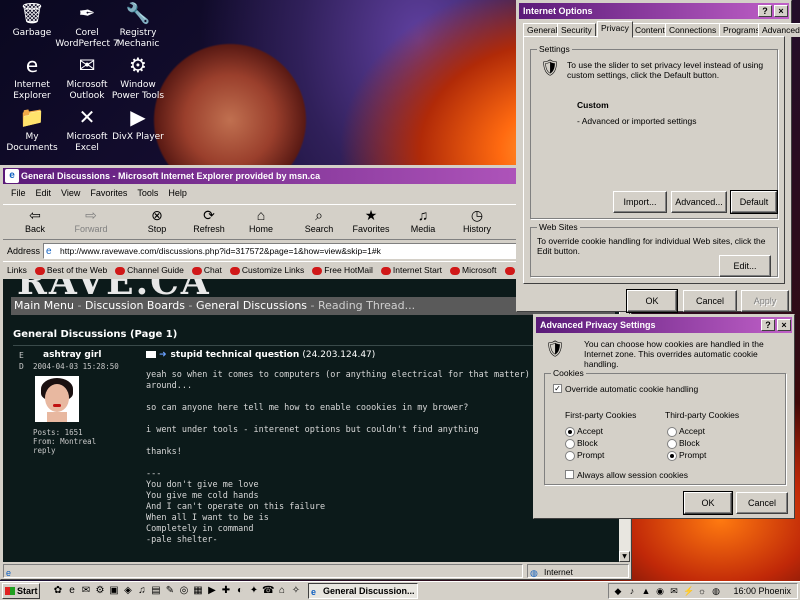  Describe the element at coordinates (615, 29) in the screenshot. I see `tab-privacy: Privacy` at that location.